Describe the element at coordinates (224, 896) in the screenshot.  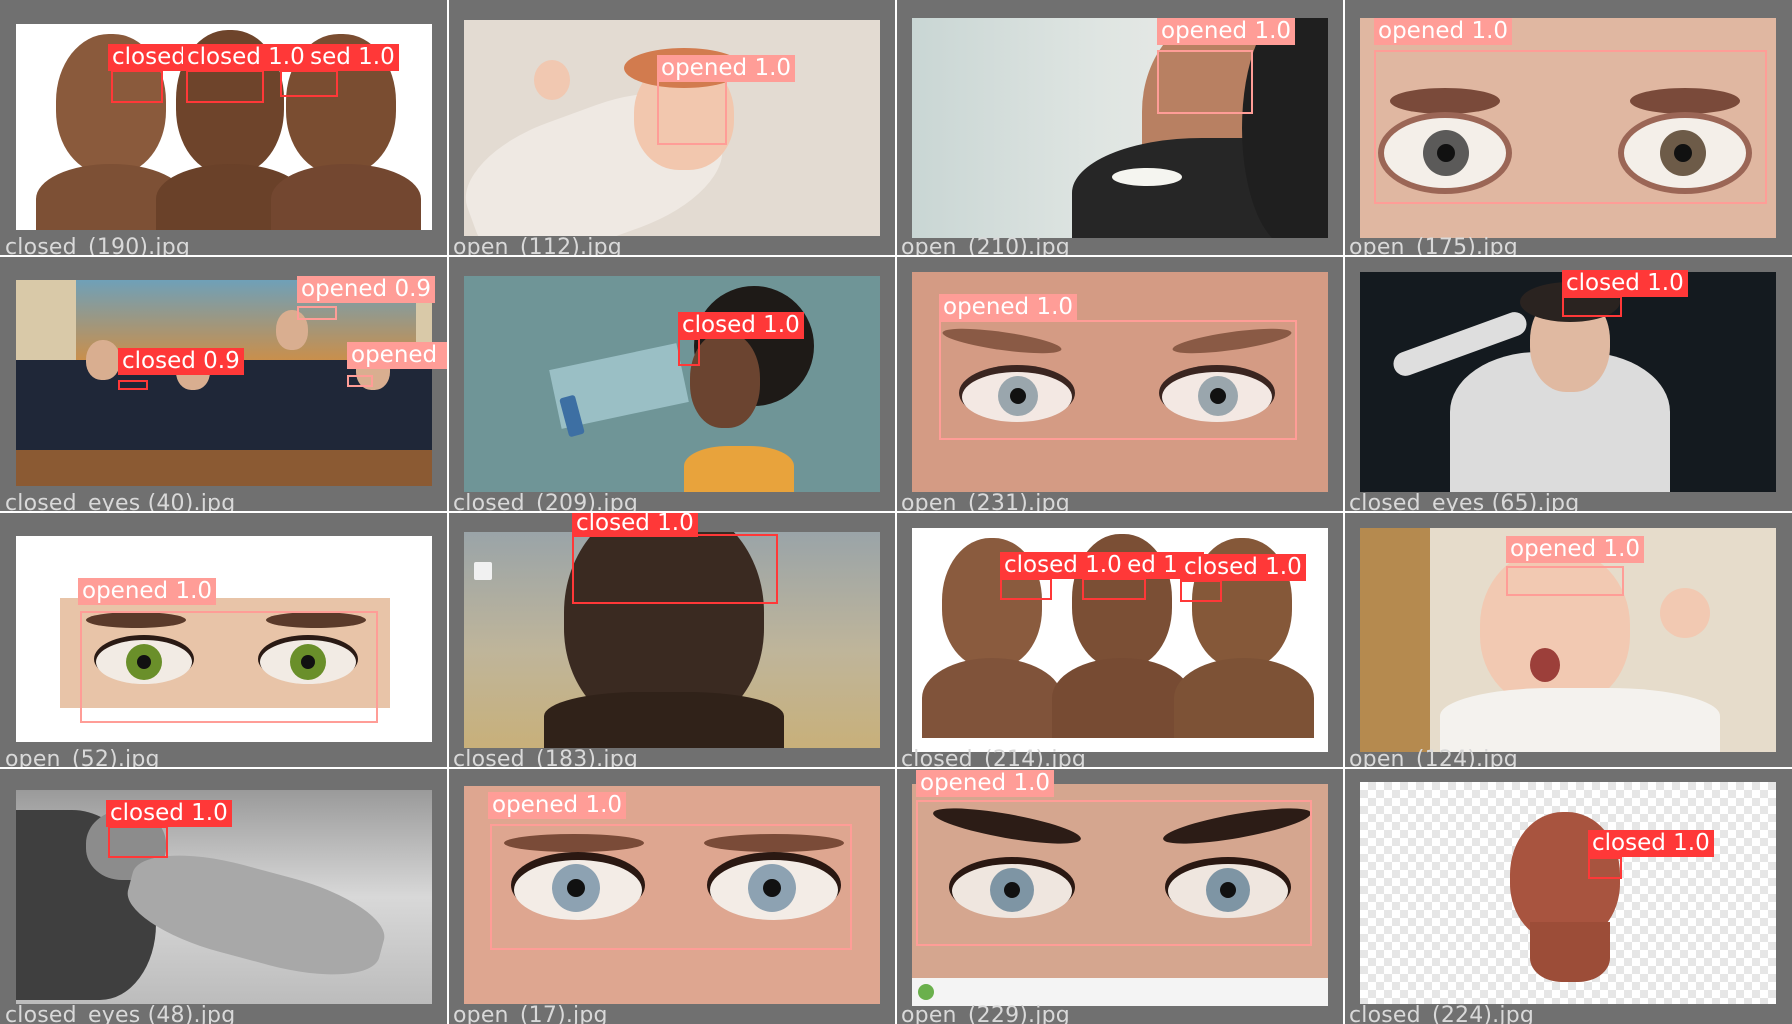
I see `image-tile: closed 1.0 closed_eyes (48).jpg` at that location.